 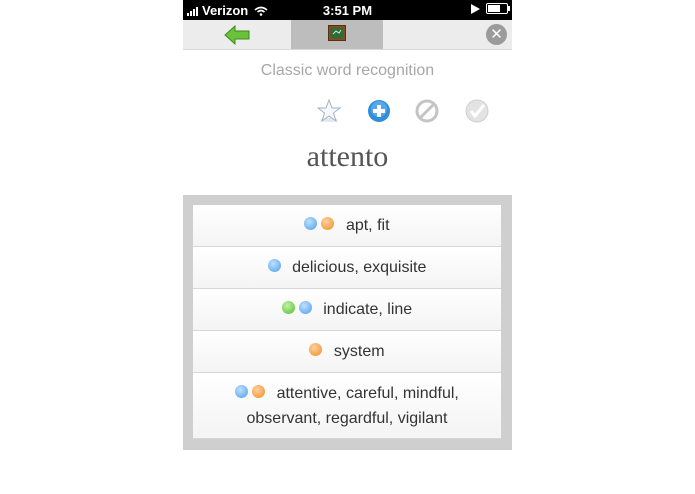 I want to click on status-bar: Verizon 3:51 PM, so click(x=347, y=10).